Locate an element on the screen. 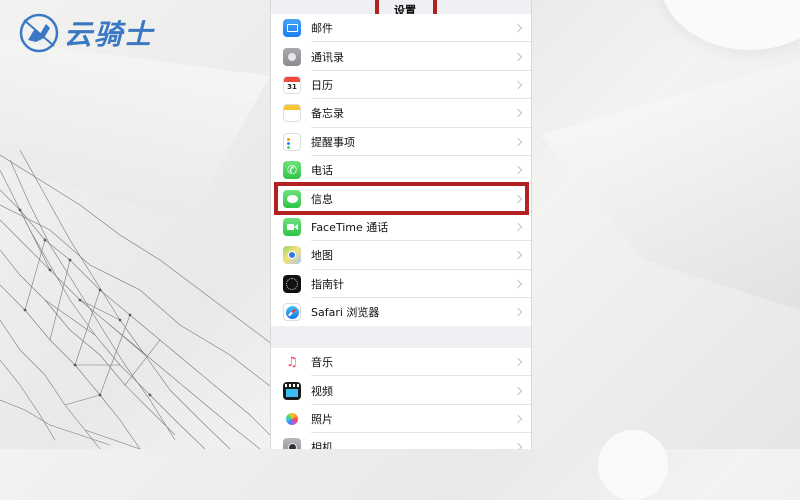  settings-row-label: FaceTime 通话 is located at coordinates (350, 227).